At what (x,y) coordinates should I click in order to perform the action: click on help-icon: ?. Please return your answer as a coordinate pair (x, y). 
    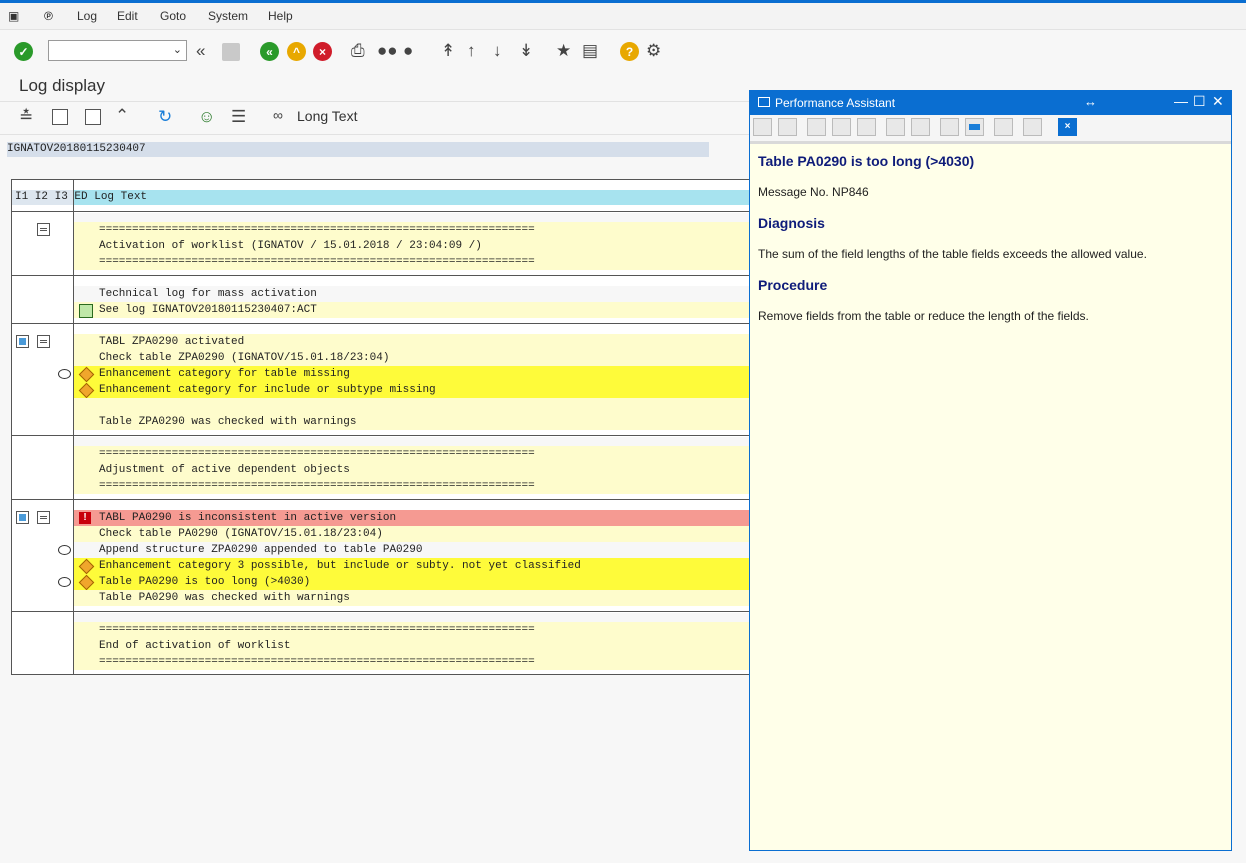
    Looking at the image, I should click on (629, 51).